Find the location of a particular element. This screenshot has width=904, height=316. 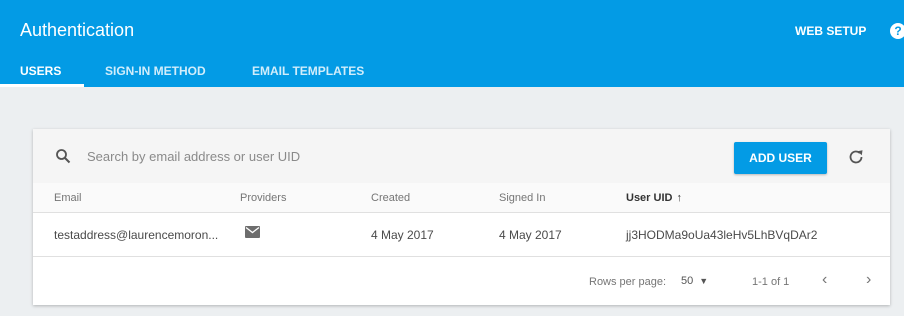

search-input is located at coordinates (297, 156).